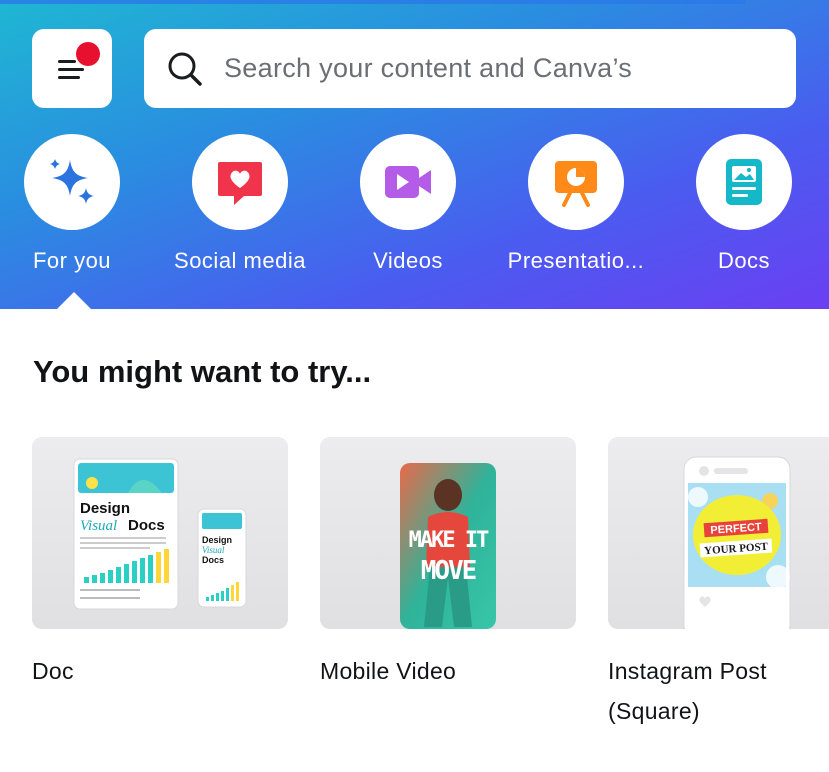 The image size is (829, 772). I want to click on presentation-icon, so click(576, 184).